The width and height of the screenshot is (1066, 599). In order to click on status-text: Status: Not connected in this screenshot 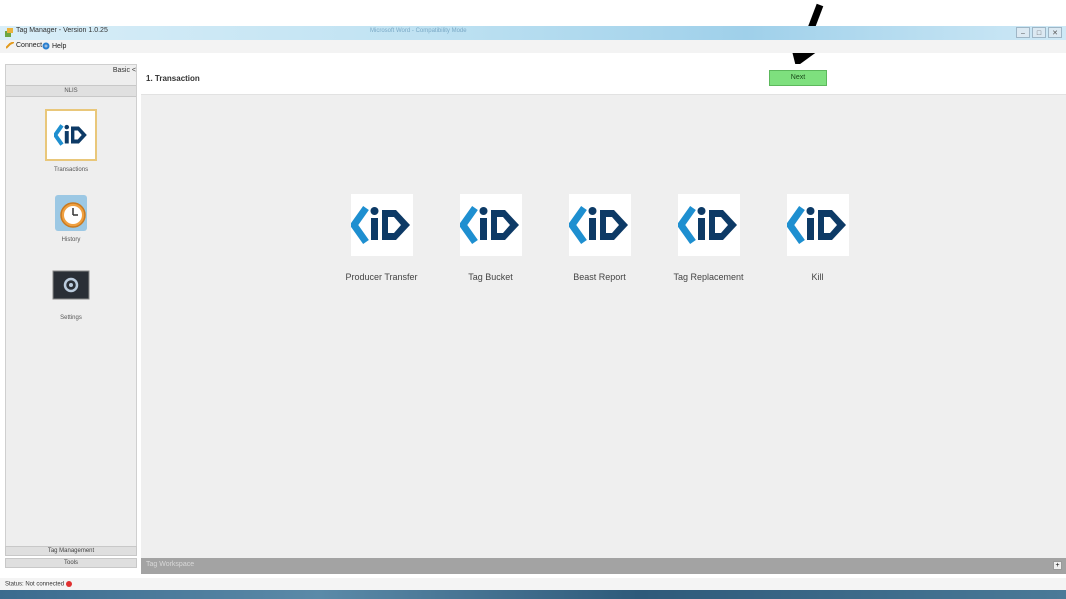, I will do `click(39, 584)`.